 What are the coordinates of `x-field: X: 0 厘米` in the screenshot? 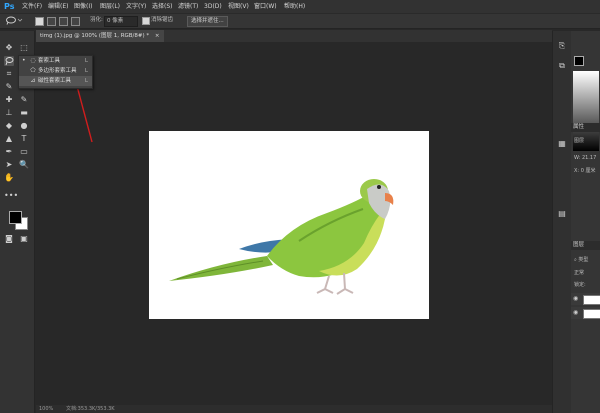 It's located at (585, 170).